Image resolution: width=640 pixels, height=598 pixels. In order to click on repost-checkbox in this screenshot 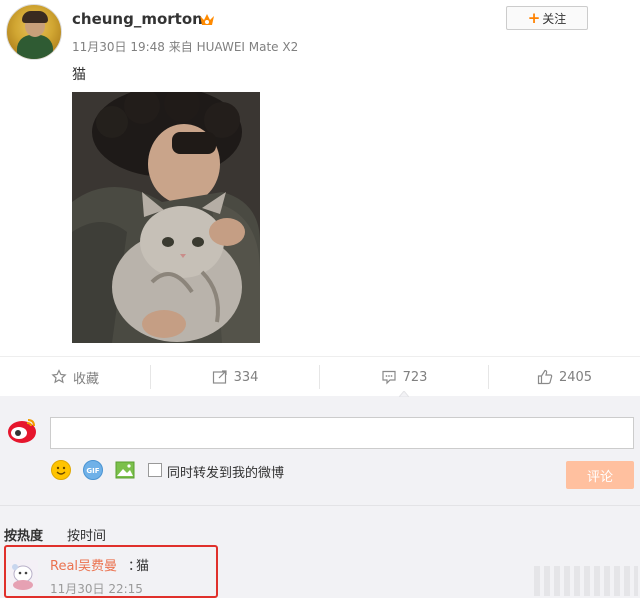, I will do `click(155, 470)`.